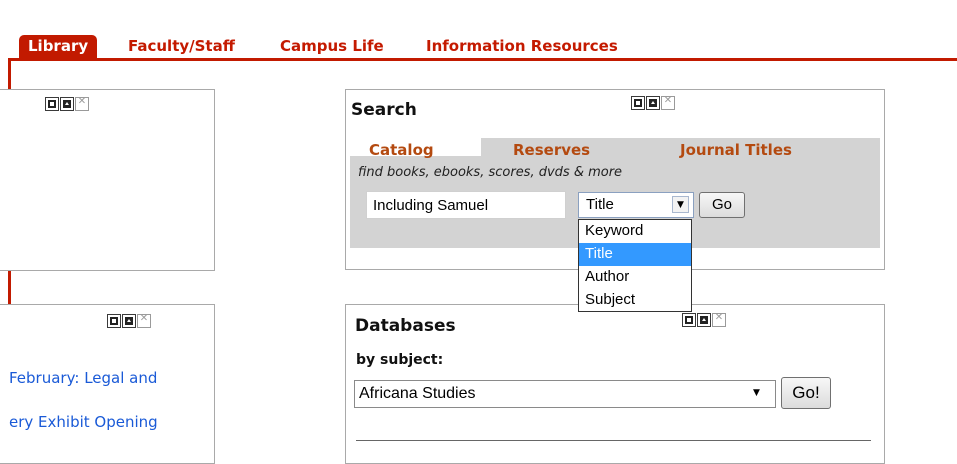 Image resolution: width=957 pixels, height=464 pixels. Describe the element at coordinates (83, 422) in the screenshot. I see `news-link: ery Exhibit Opening` at that location.